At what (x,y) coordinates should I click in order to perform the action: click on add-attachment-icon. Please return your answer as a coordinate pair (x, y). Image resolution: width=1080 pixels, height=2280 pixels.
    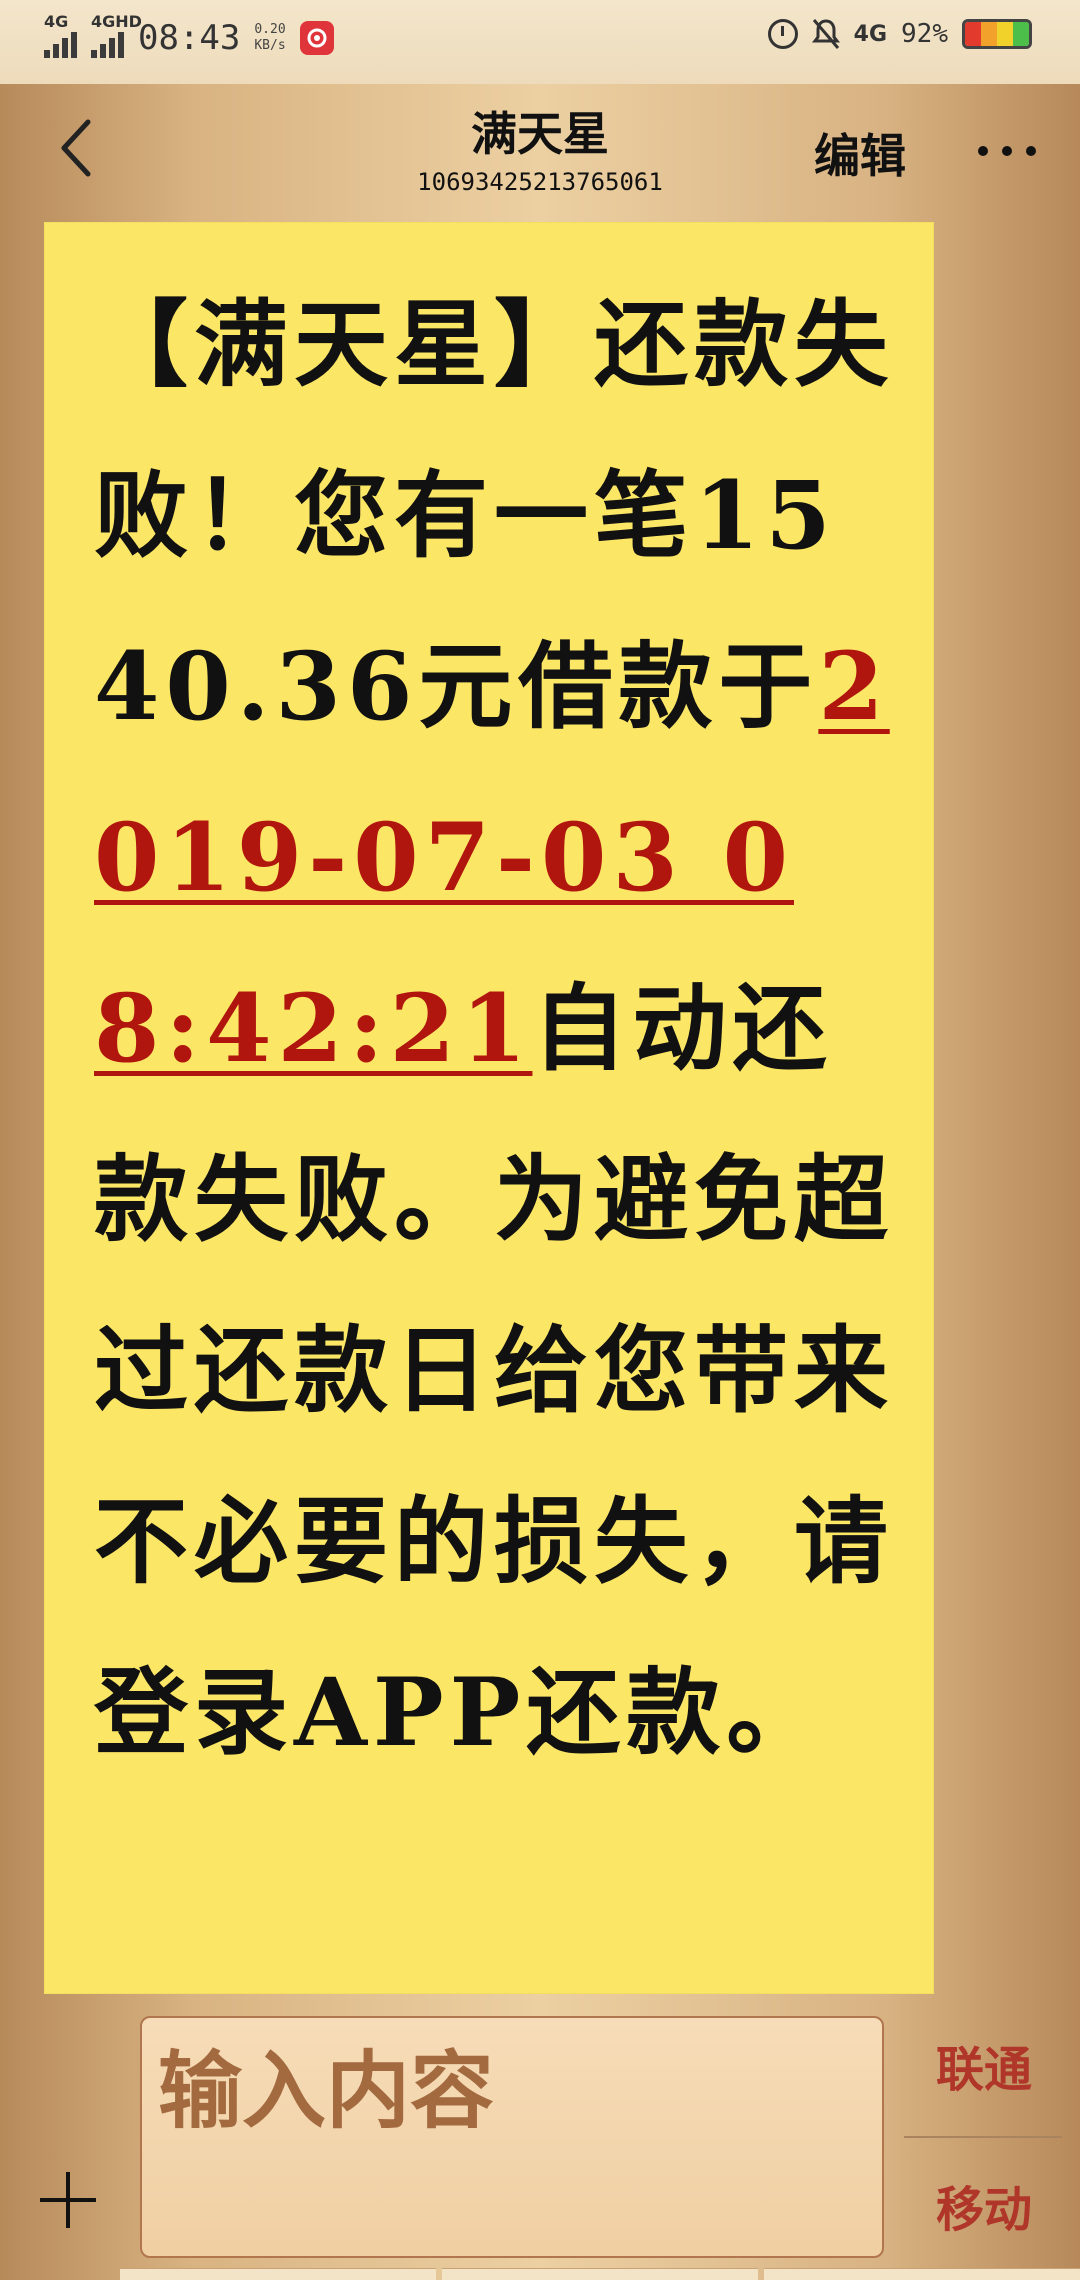
    Looking at the image, I should click on (68, 2200).